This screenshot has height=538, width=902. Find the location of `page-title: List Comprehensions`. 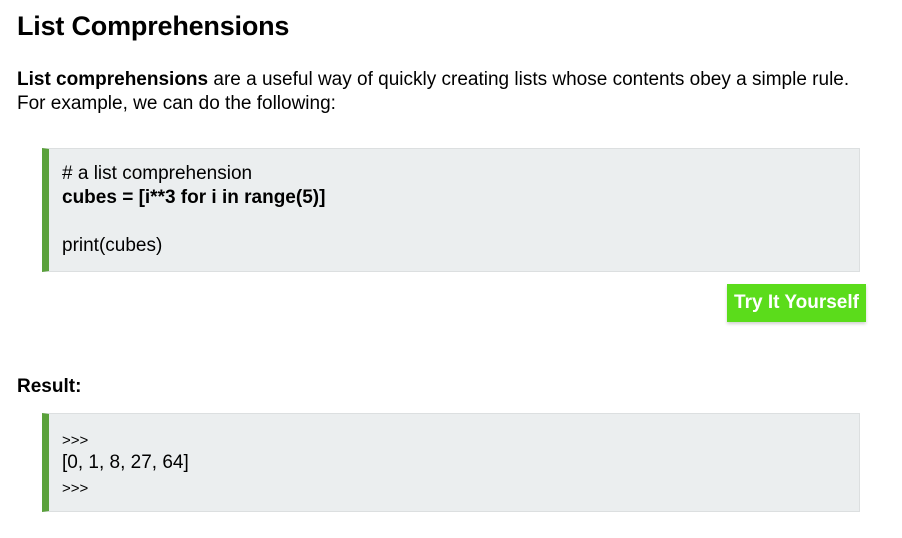

page-title: List Comprehensions is located at coordinates (153, 26).